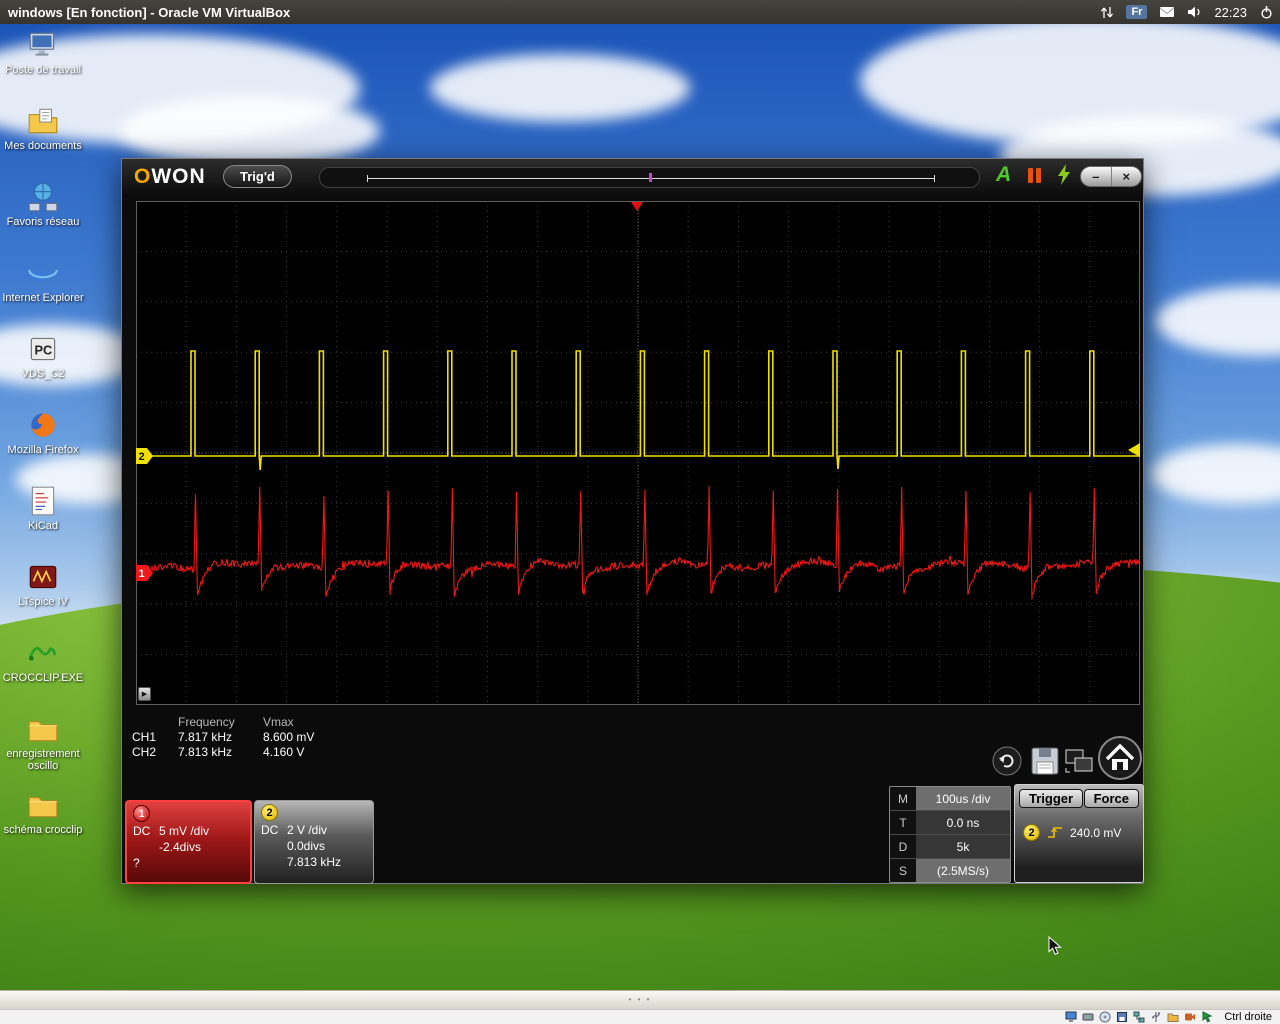 This screenshot has height=1024, width=1280. What do you see at coordinates (1190, 1017) in the screenshot?
I see `video-capture-status-icon` at bounding box center [1190, 1017].